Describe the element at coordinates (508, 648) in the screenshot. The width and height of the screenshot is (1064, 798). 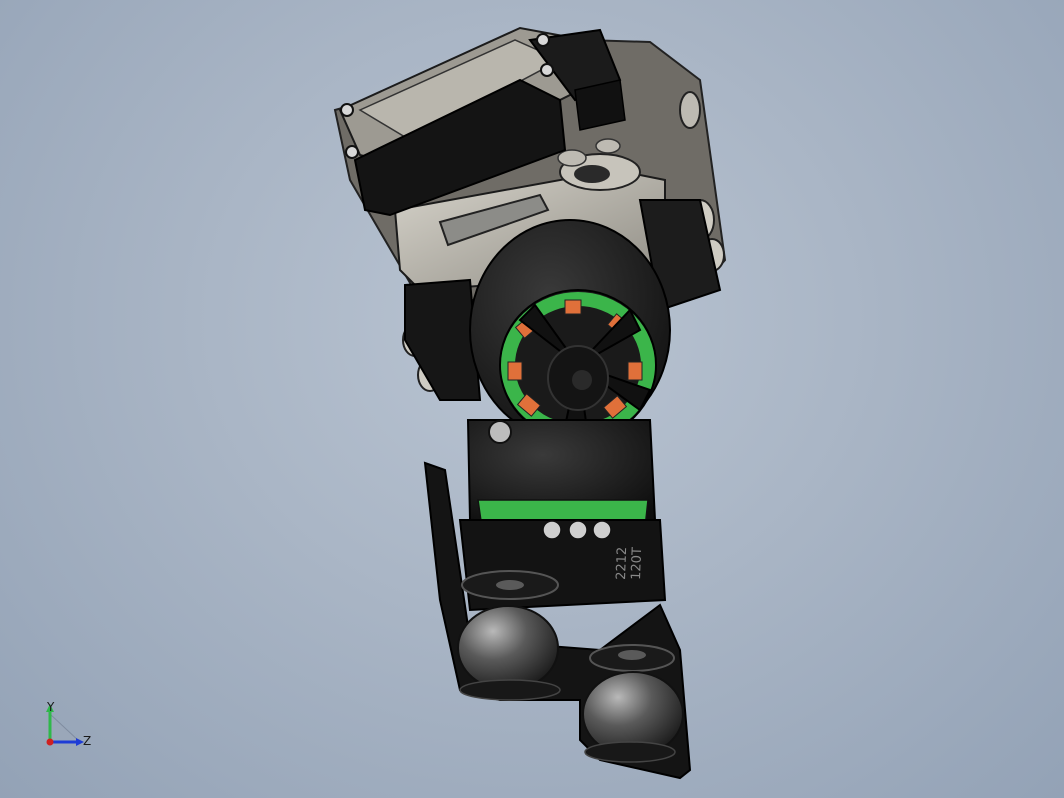
I see `damper-ball-left` at that location.